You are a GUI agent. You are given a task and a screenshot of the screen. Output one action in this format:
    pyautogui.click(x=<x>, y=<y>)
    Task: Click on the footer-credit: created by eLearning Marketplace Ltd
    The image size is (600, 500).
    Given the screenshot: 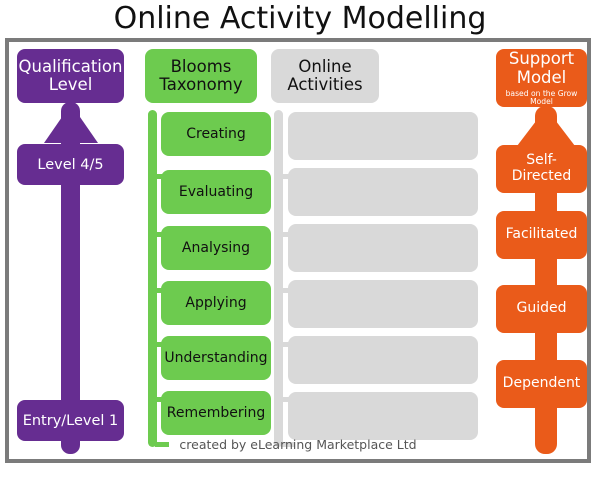 What is the action you would take?
    pyautogui.click(x=298, y=444)
    